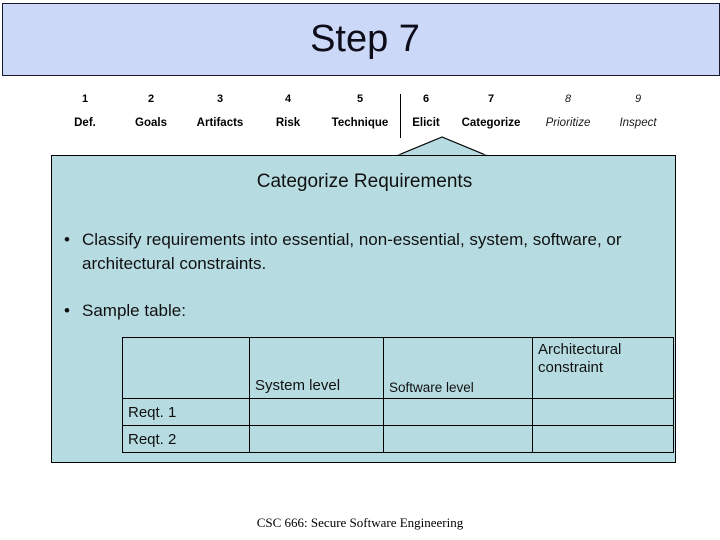 The width and height of the screenshot is (720, 540). I want to click on step-number: 4, so click(288, 99).